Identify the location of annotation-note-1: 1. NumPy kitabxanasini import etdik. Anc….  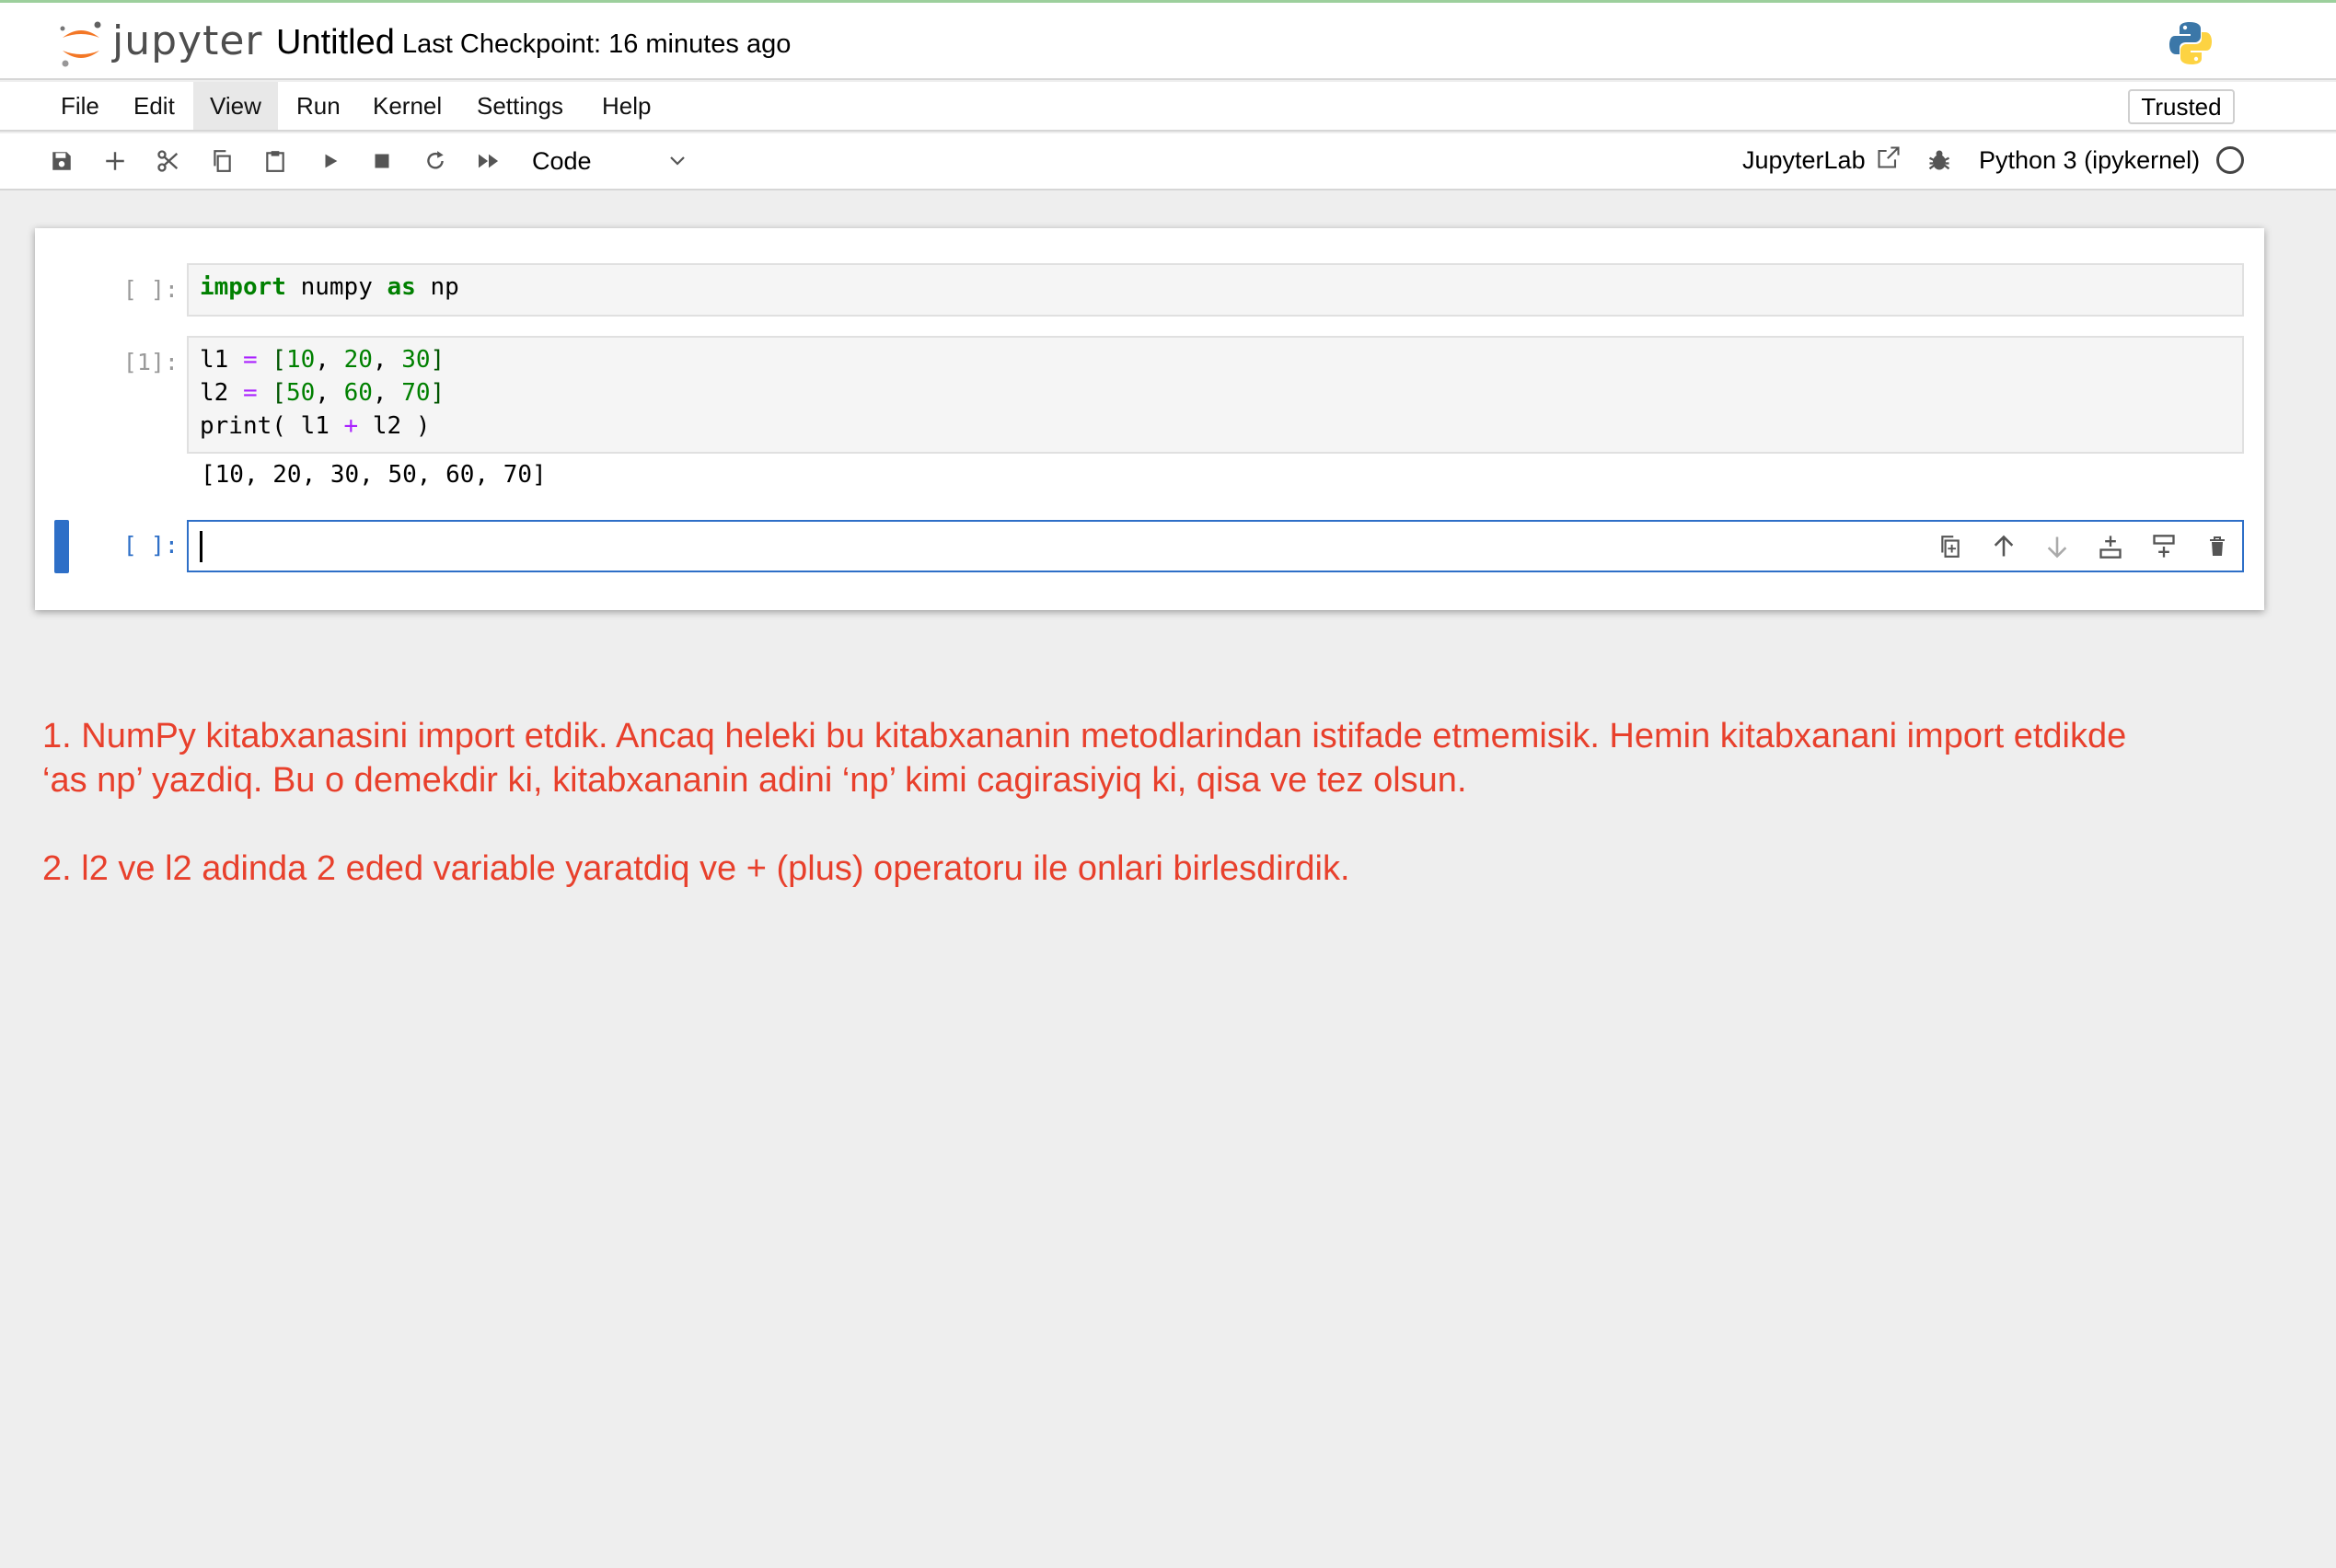
(1179, 758).